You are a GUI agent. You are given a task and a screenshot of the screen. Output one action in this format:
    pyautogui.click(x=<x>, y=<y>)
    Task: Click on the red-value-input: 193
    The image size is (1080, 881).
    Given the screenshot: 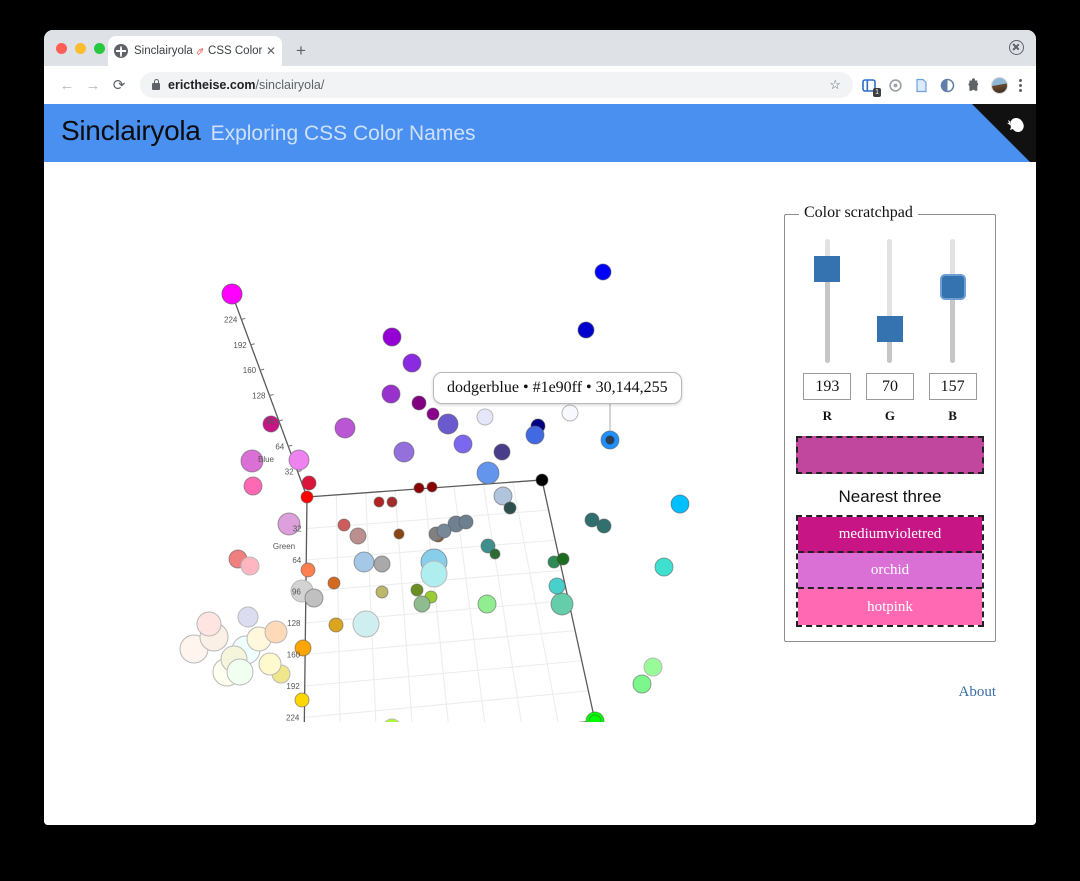 What is the action you would take?
    pyautogui.click(x=827, y=386)
    